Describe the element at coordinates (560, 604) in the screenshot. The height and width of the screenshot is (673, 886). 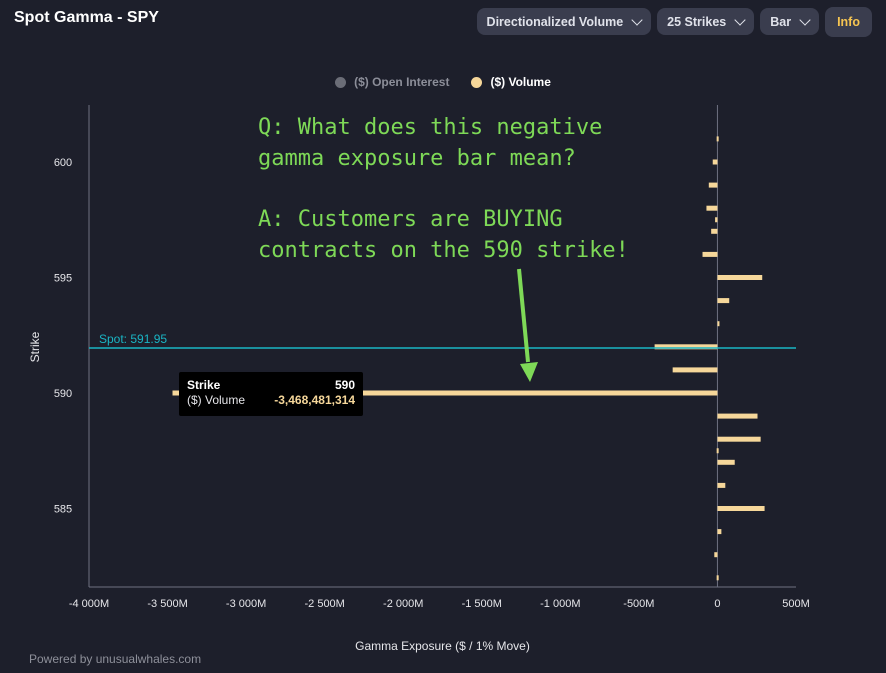
I see `x-tick-label: -1 000M` at that location.